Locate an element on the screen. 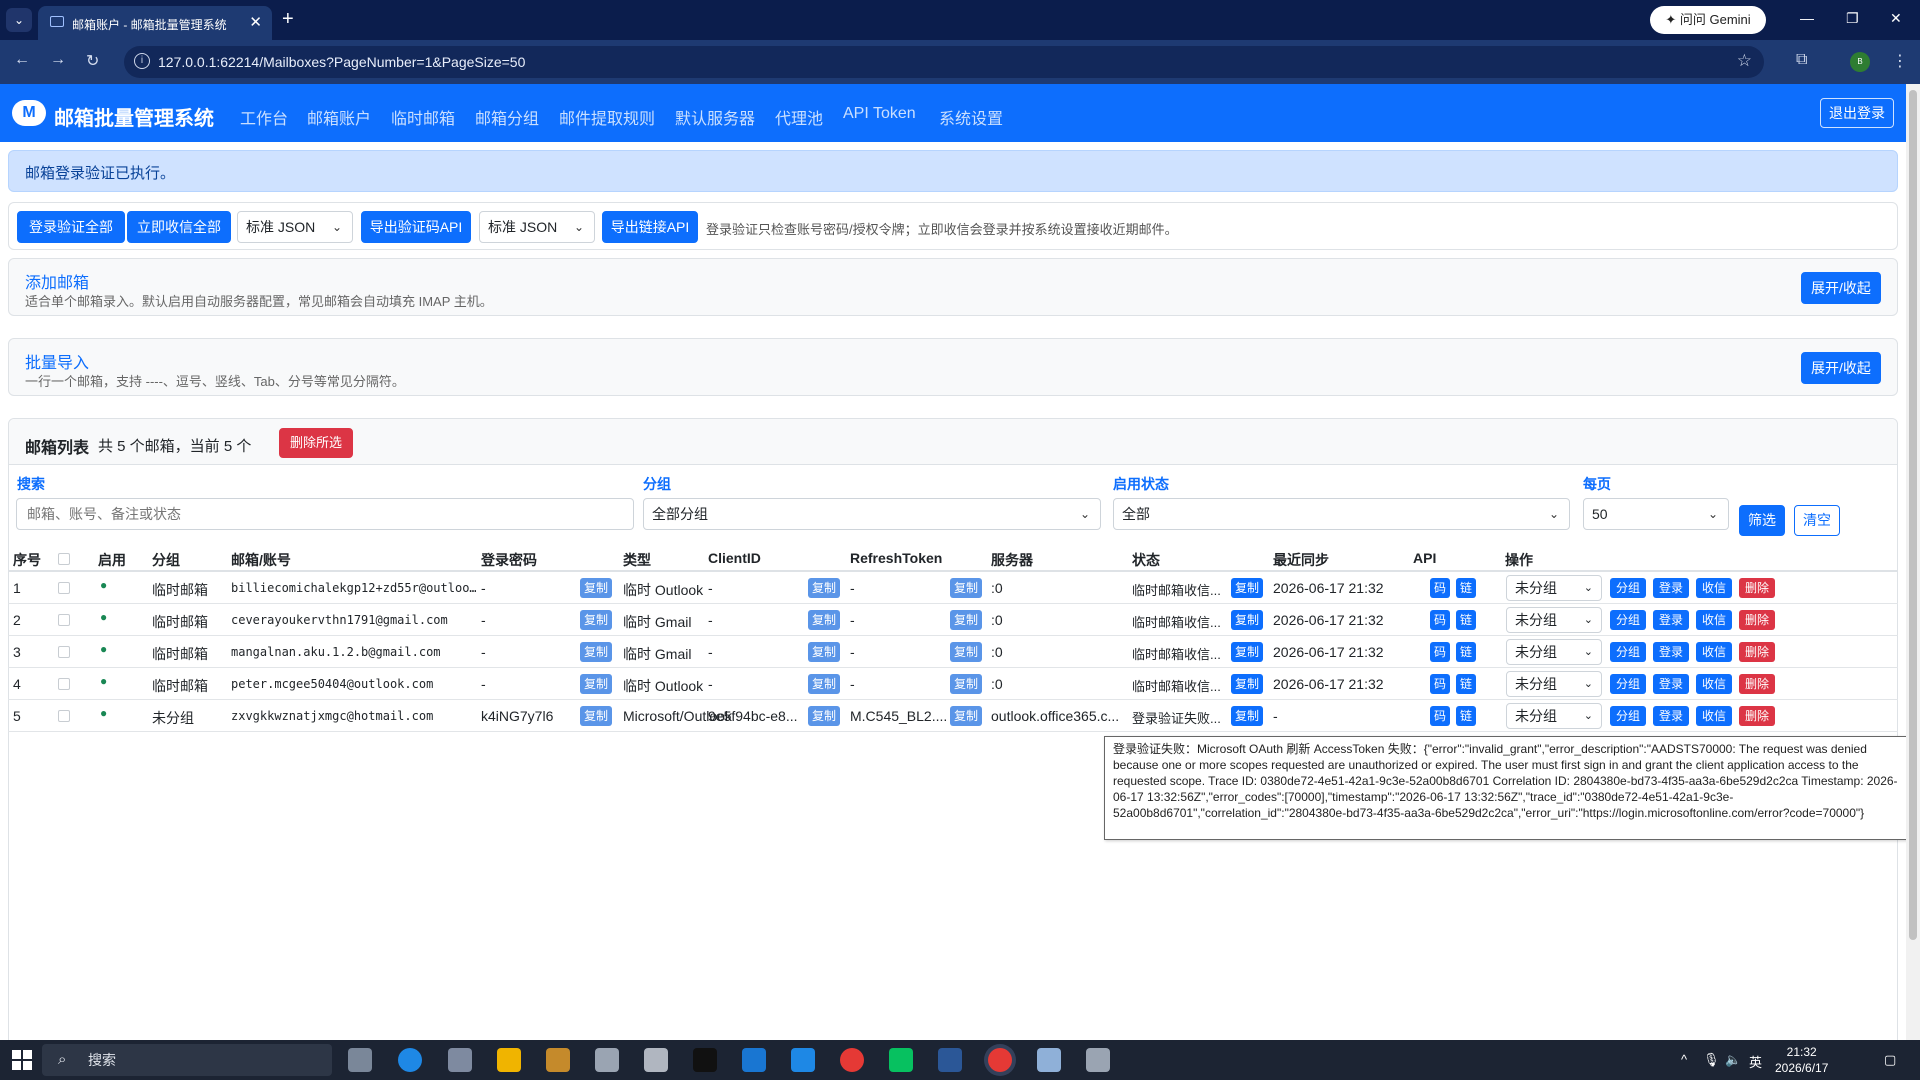 The image size is (1920, 1080). tab-close-icon: ✕ is located at coordinates (255, 22).